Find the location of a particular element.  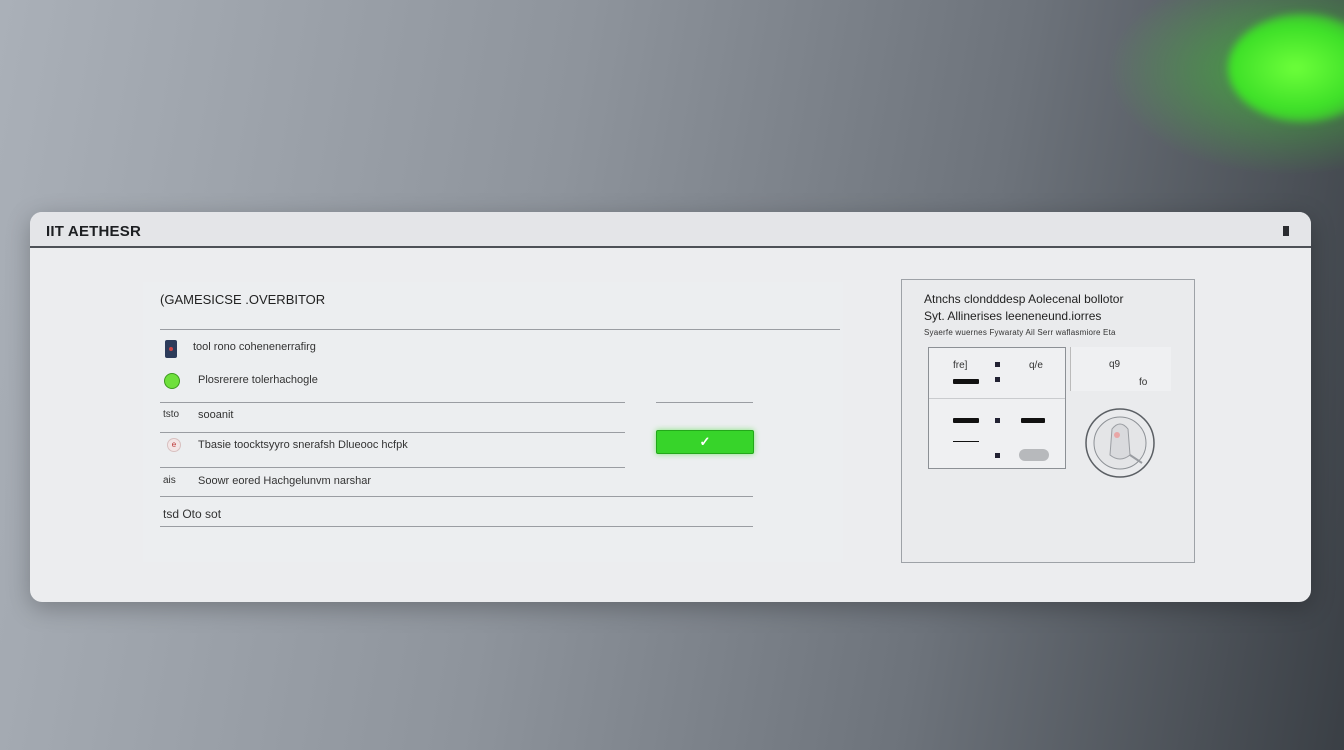

window-control-icon is located at coordinates (1286, 231).